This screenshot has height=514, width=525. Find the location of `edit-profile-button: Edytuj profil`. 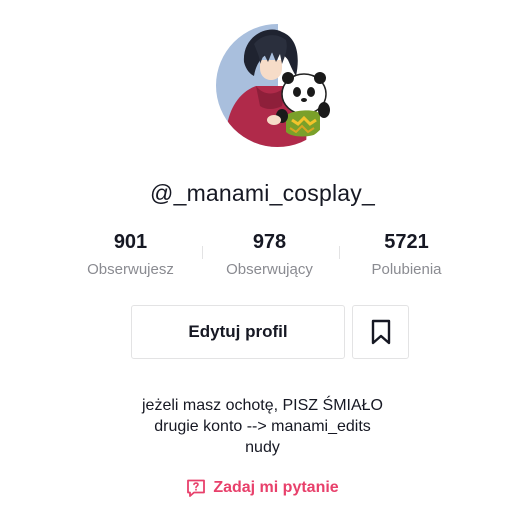

edit-profile-button: Edytuj profil is located at coordinates (238, 332).